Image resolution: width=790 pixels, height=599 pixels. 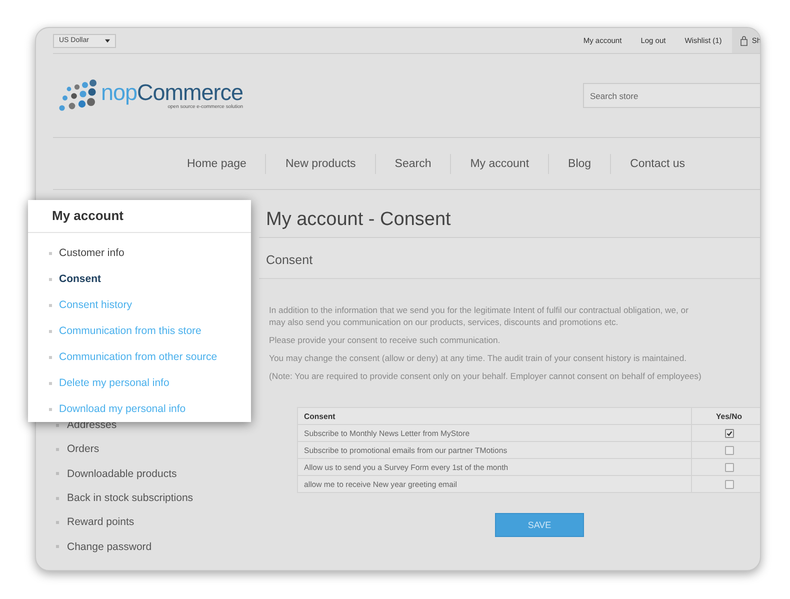 I want to click on sidebar-link: Back in stock subscriptions, so click(x=130, y=498).